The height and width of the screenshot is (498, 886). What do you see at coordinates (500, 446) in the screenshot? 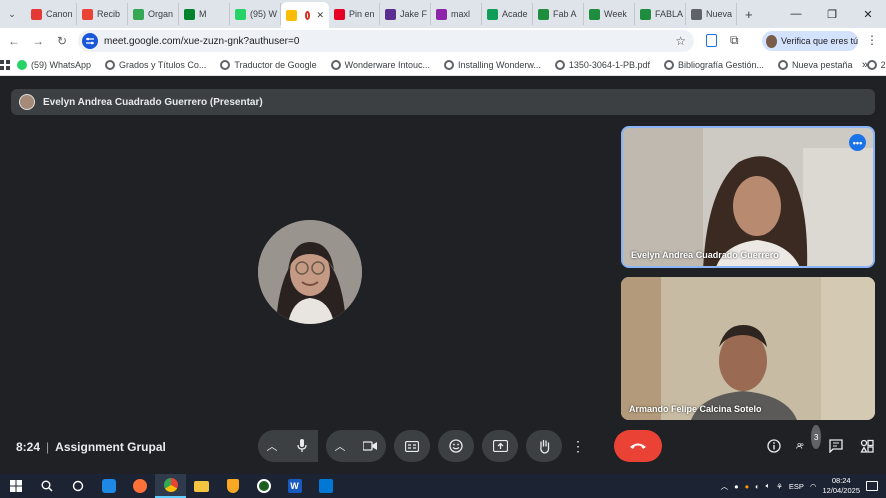
I see `present-screen-button` at bounding box center [500, 446].